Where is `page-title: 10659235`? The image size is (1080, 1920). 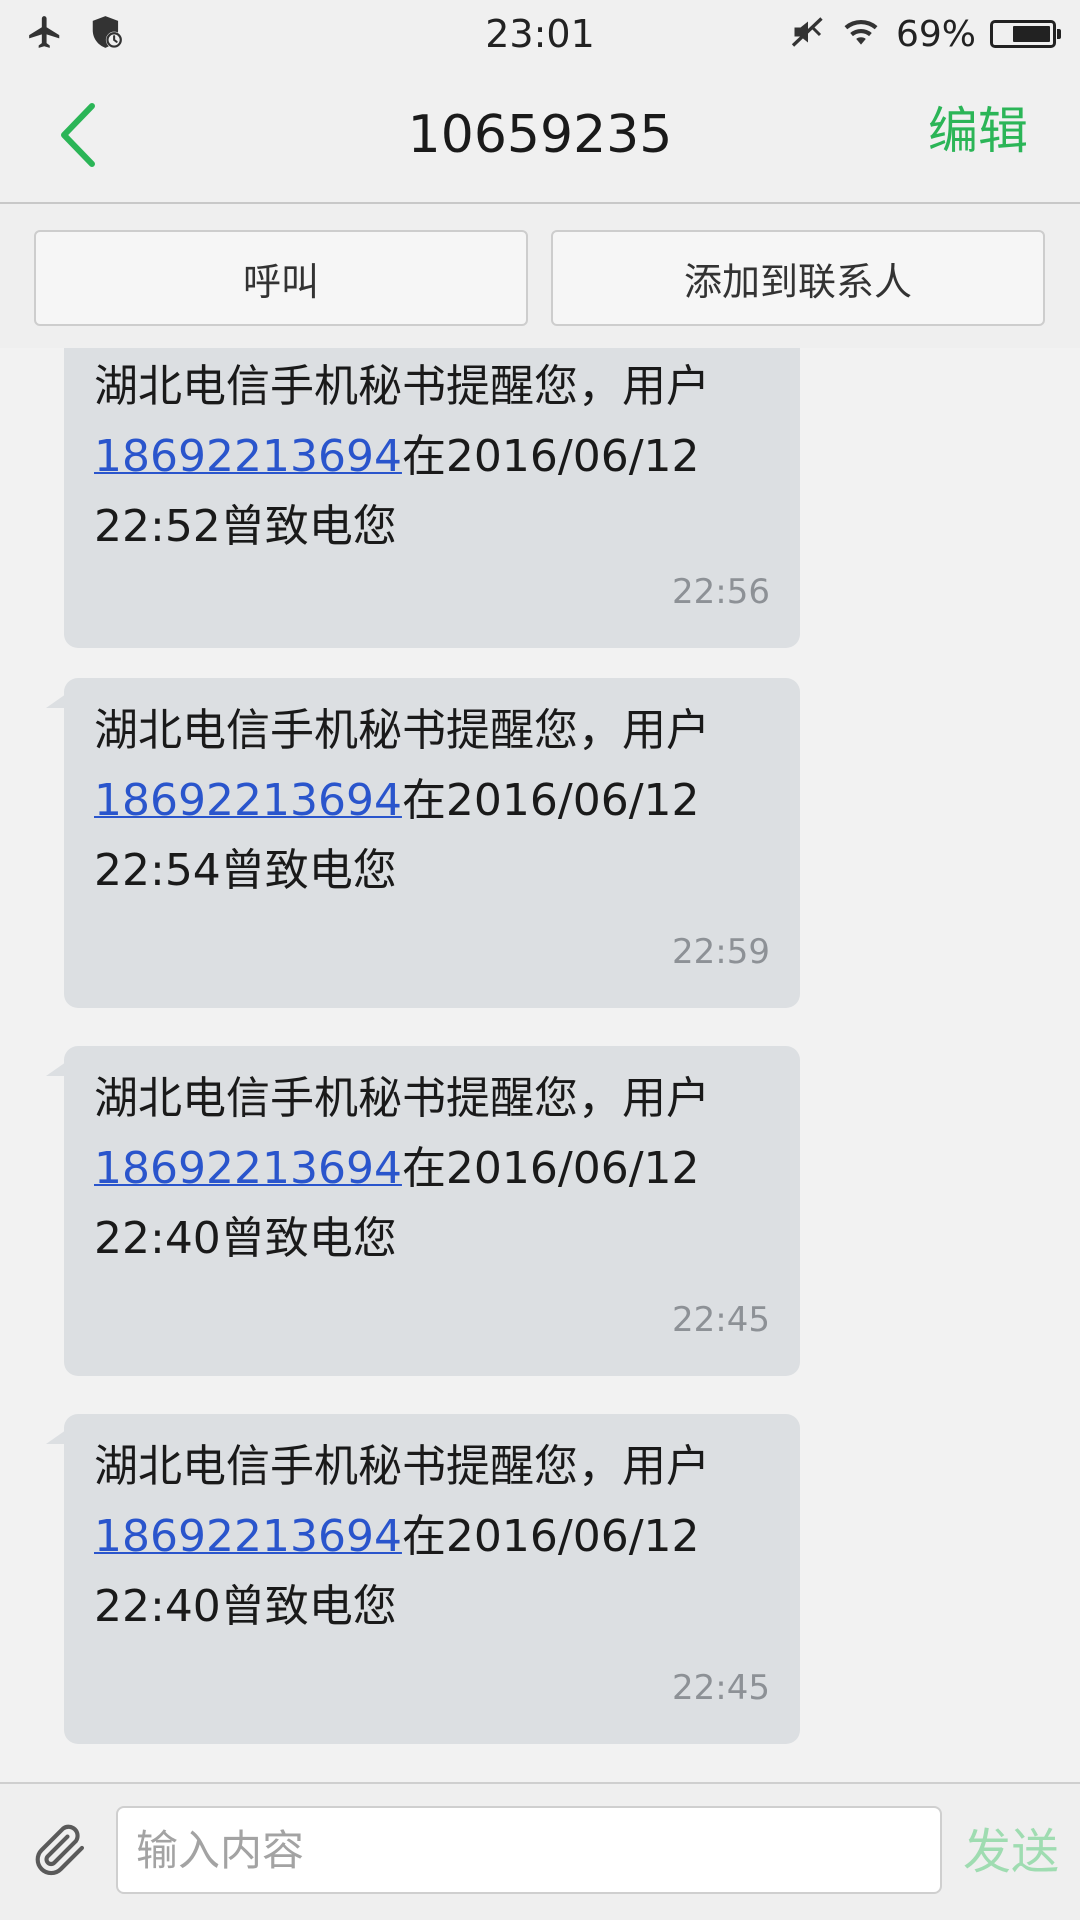
page-title: 10659235 is located at coordinates (540, 135).